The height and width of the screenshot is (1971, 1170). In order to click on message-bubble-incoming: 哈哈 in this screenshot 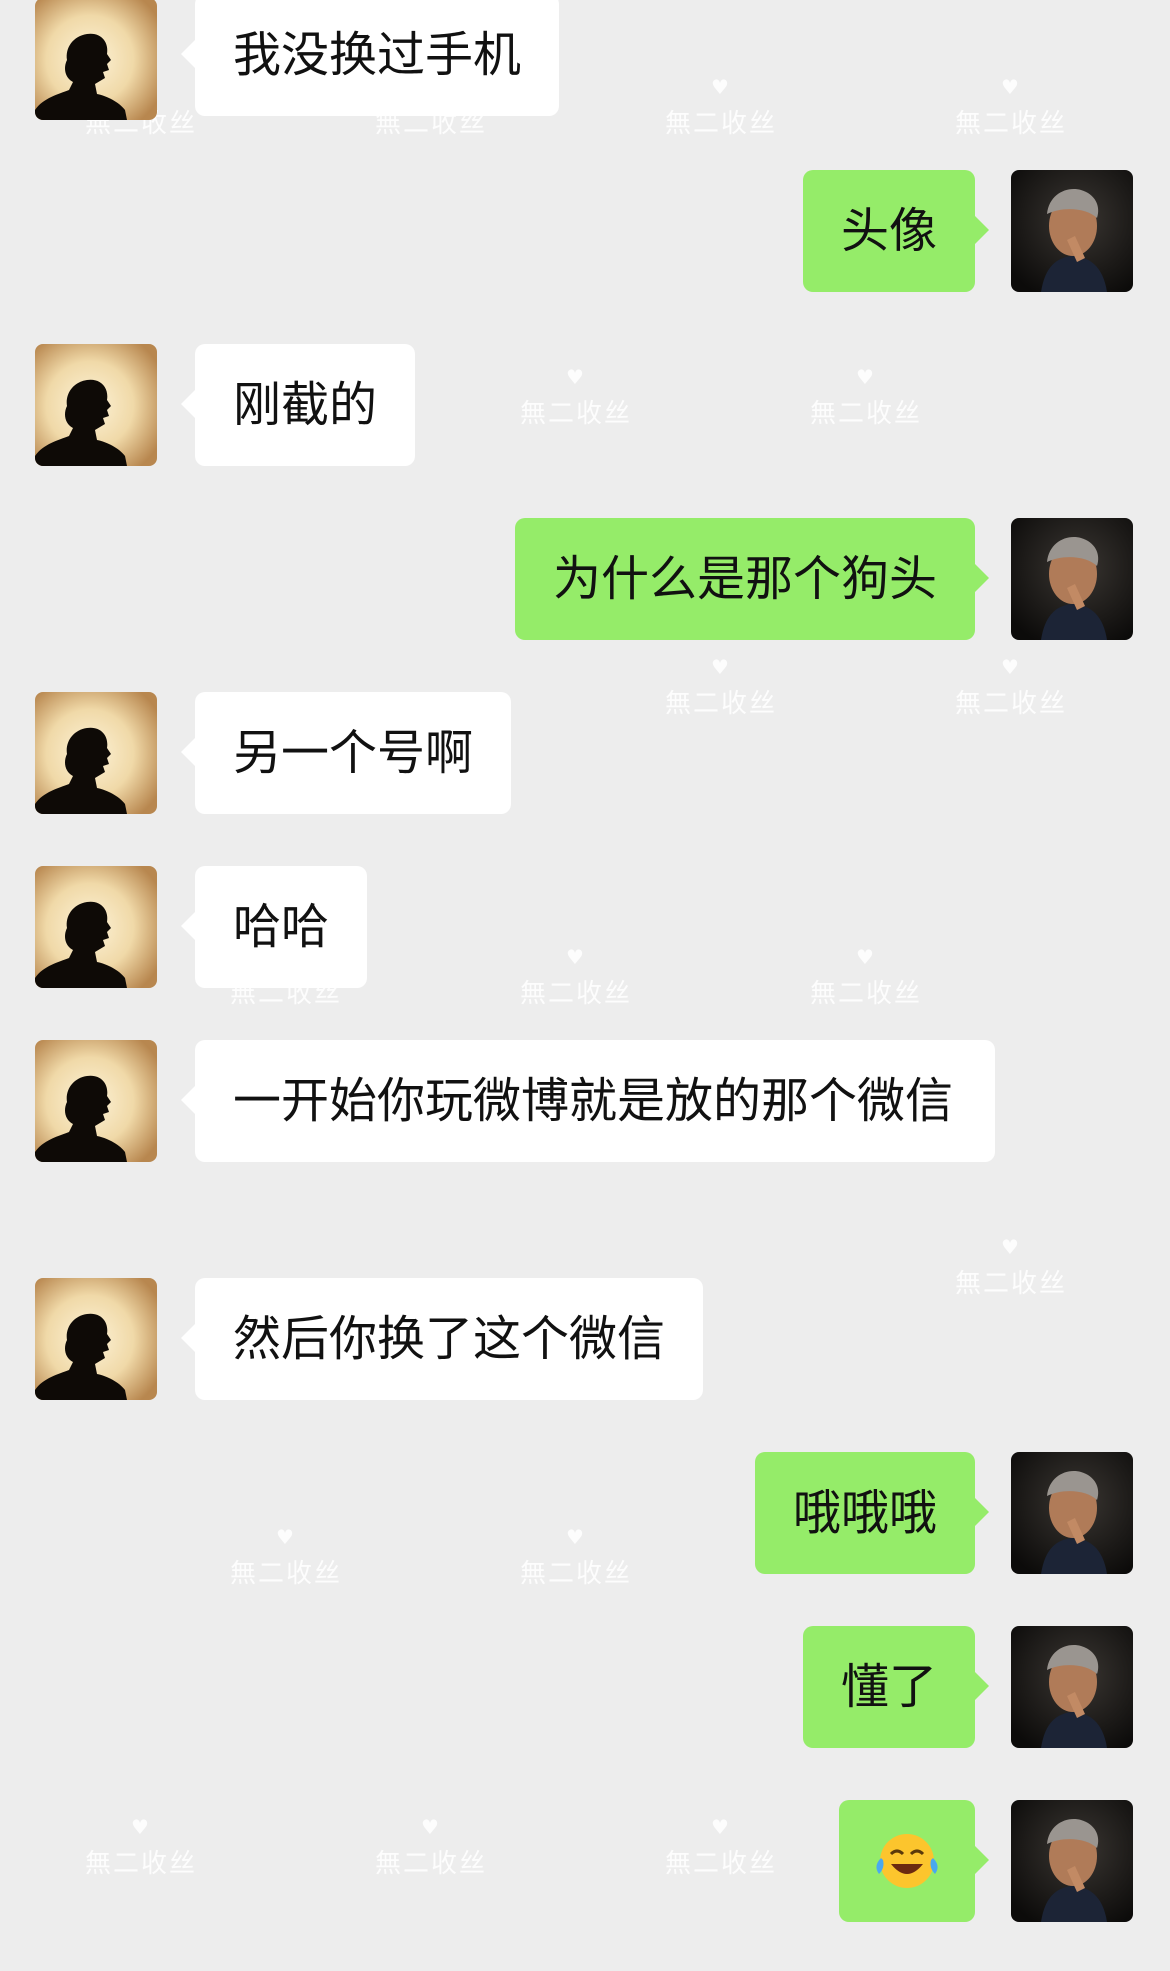, I will do `click(274, 927)`.